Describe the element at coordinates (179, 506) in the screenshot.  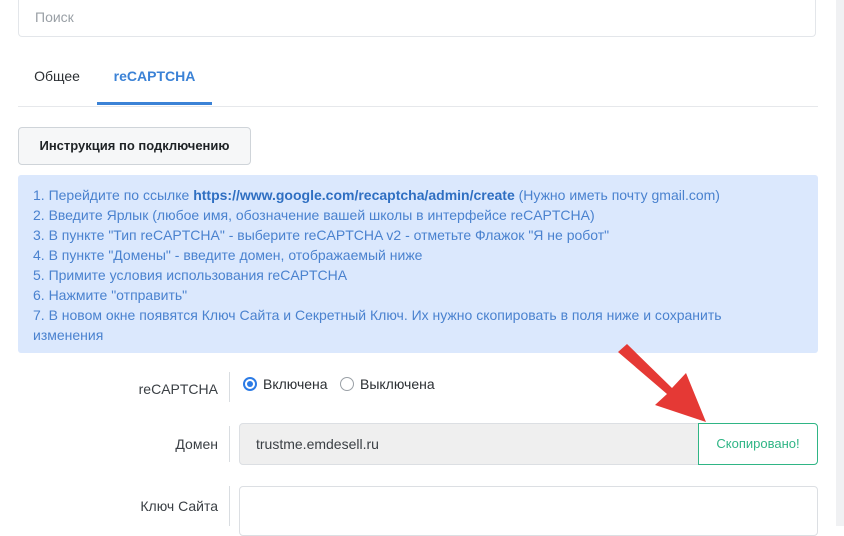
I see `sitekey-label: Ключ Сайта` at that location.